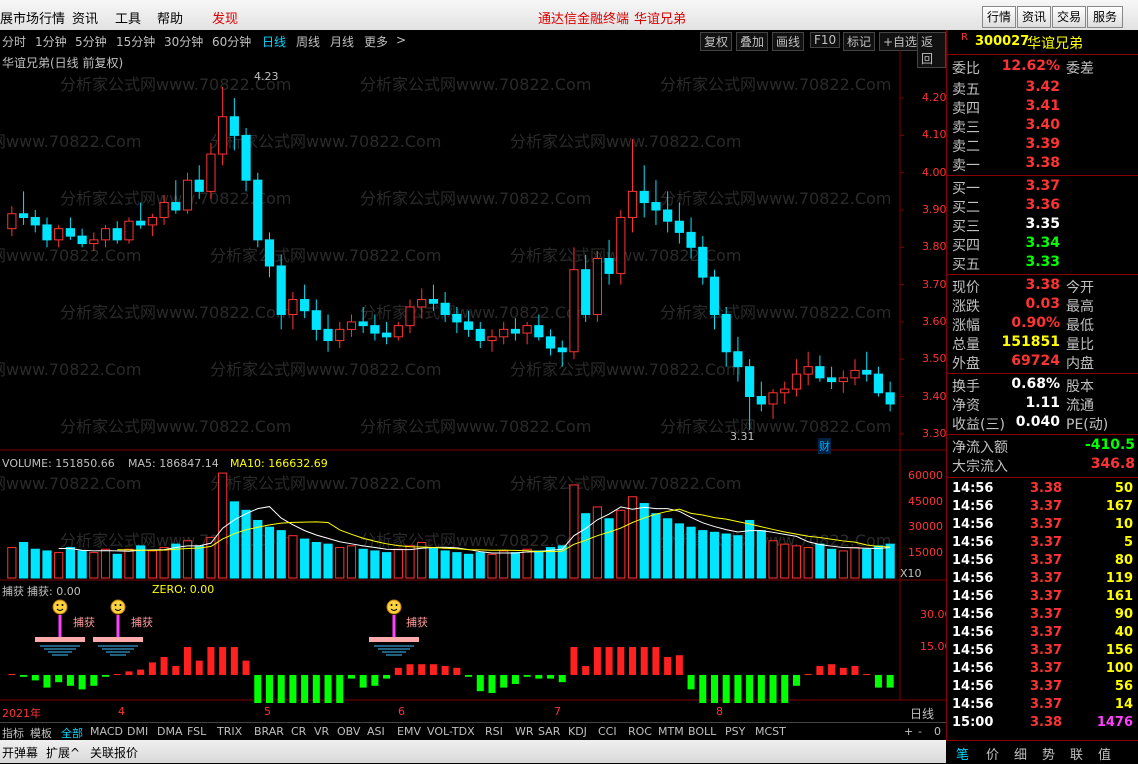 This screenshot has width=1138, height=764. I want to click on period-tab: 60分钟, so click(231, 41).